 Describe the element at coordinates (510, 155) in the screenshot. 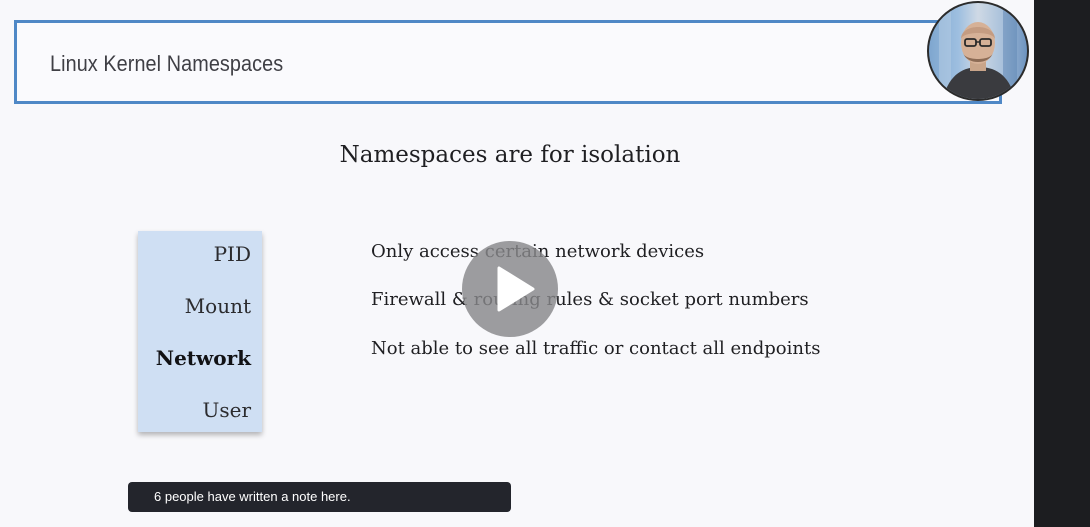

I see `slide-subtitle: Namespaces are for isolation` at that location.